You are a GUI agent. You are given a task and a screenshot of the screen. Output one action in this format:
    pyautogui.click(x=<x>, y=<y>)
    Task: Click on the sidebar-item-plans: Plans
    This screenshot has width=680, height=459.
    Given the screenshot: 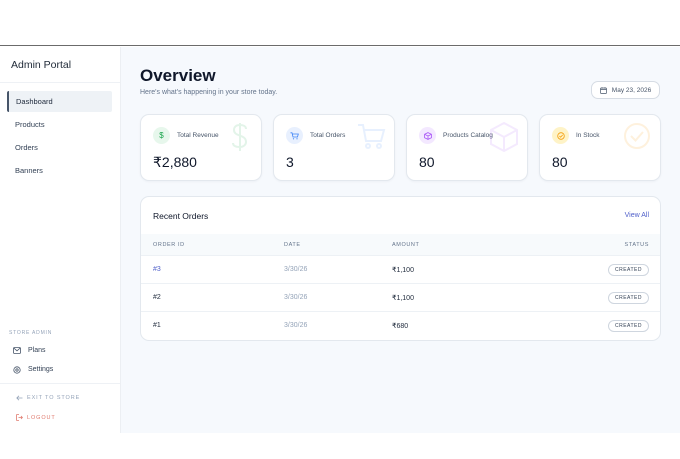 What is the action you would take?
    pyautogui.click(x=60, y=350)
    